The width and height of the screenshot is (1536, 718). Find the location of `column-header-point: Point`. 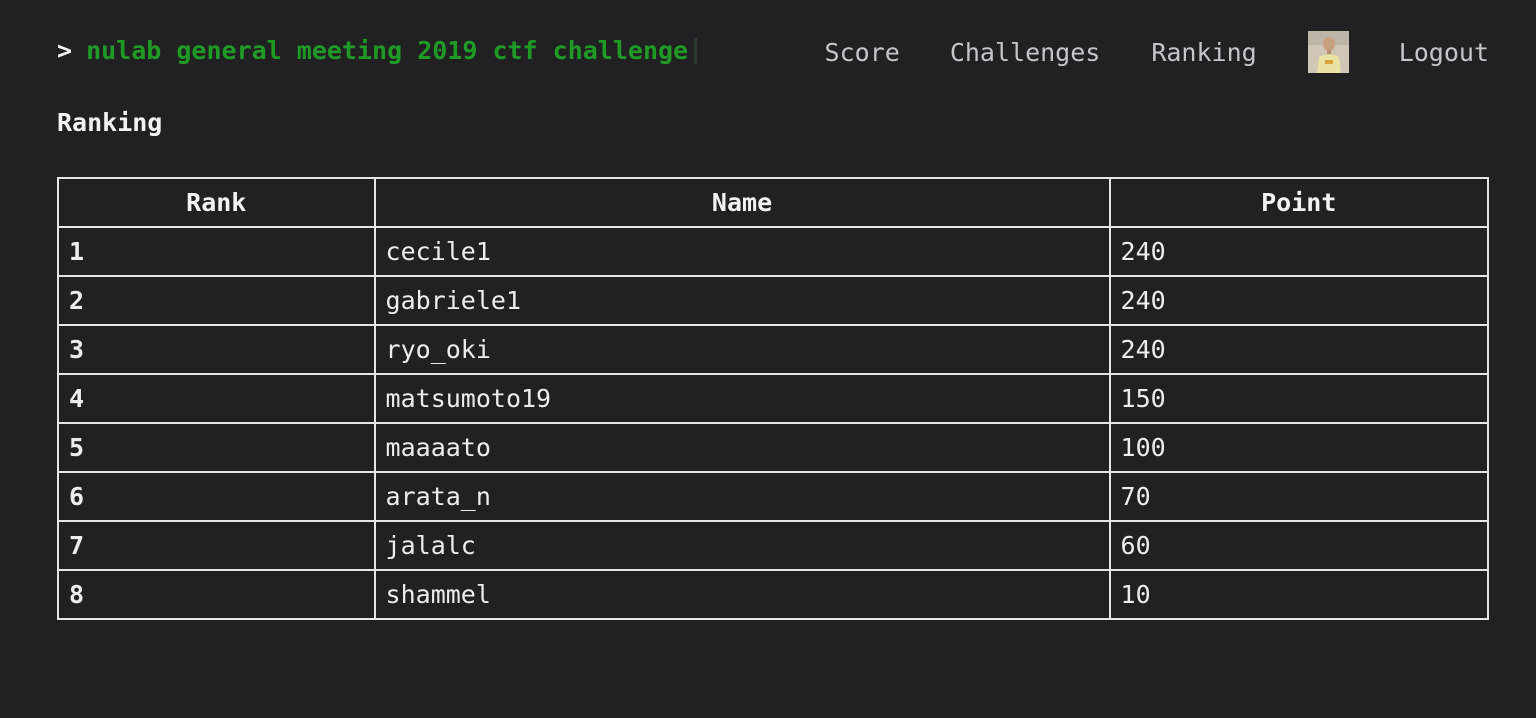

column-header-point: Point is located at coordinates (1299, 202).